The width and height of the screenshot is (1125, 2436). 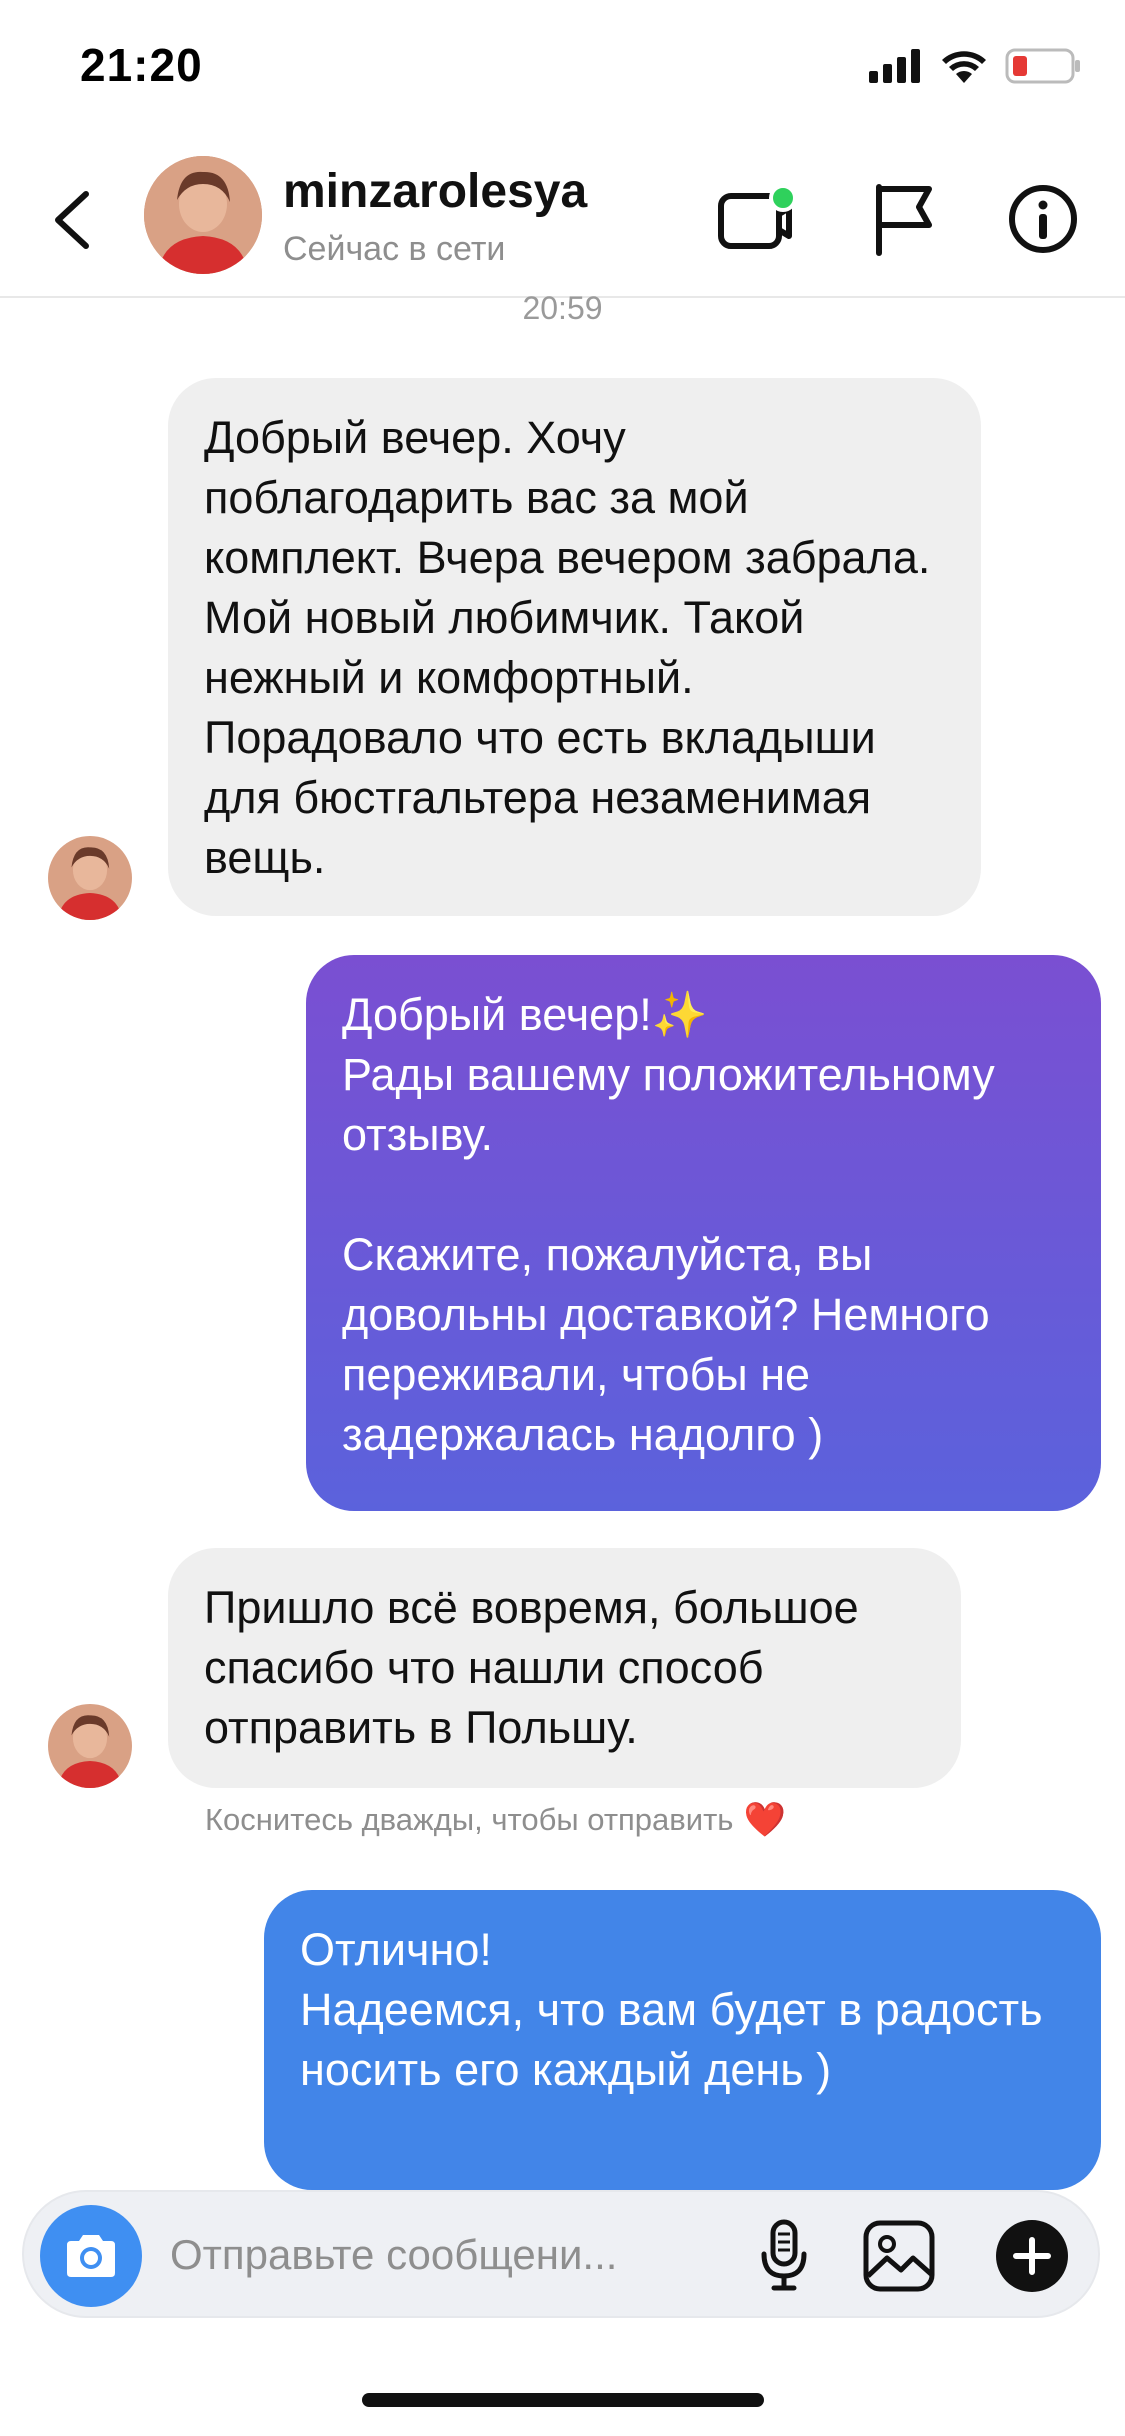 What do you see at coordinates (764, 1820) in the screenshot?
I see `heart-icon: ❤️` at bounding box center [764, 1820].